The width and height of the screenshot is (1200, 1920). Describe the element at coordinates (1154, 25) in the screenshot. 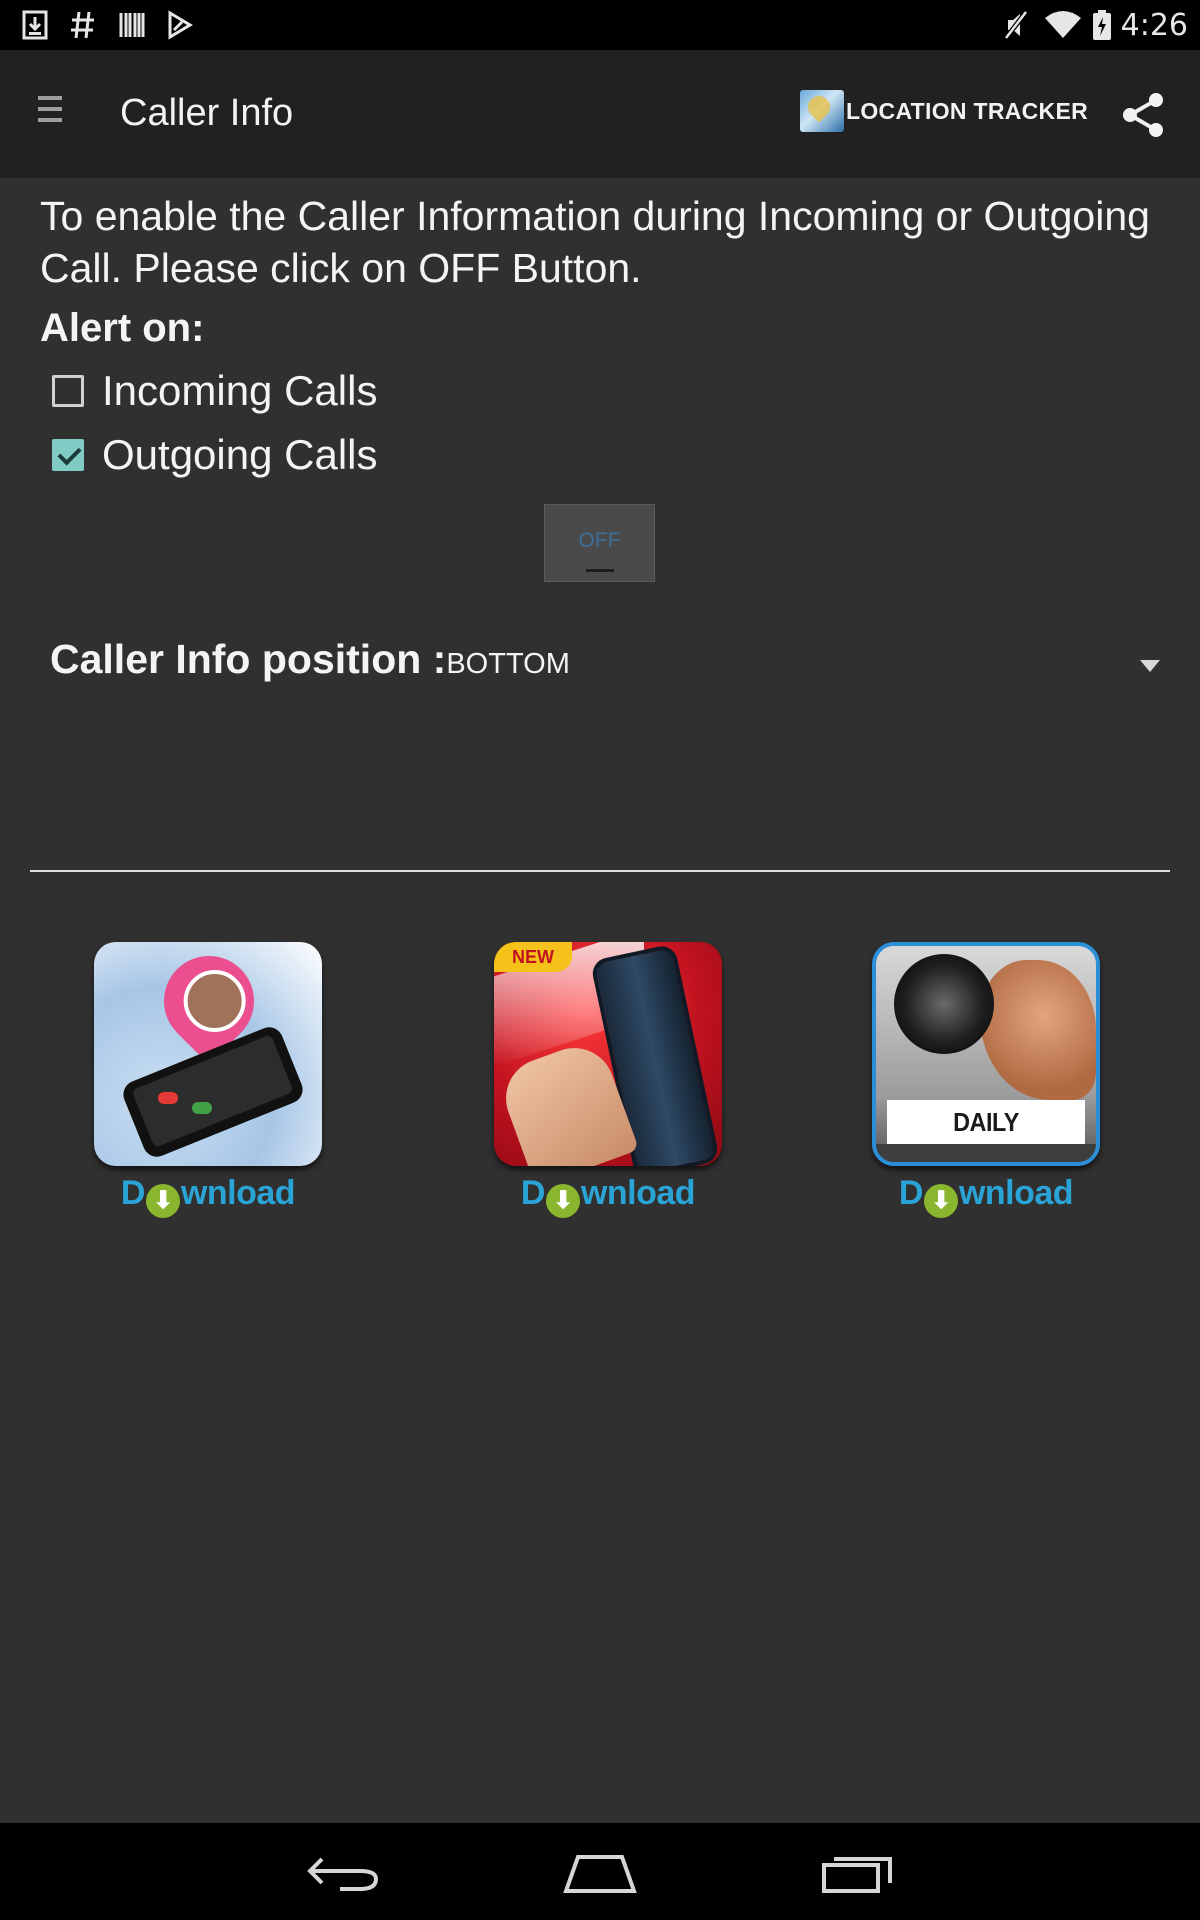

I see `status-time: 4:26` at that location.